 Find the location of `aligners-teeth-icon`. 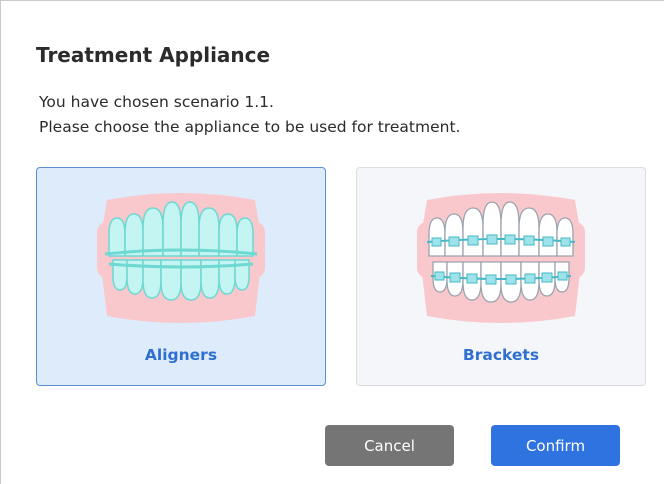

aligners-teeth-icon is located at coordinates (181, 258).